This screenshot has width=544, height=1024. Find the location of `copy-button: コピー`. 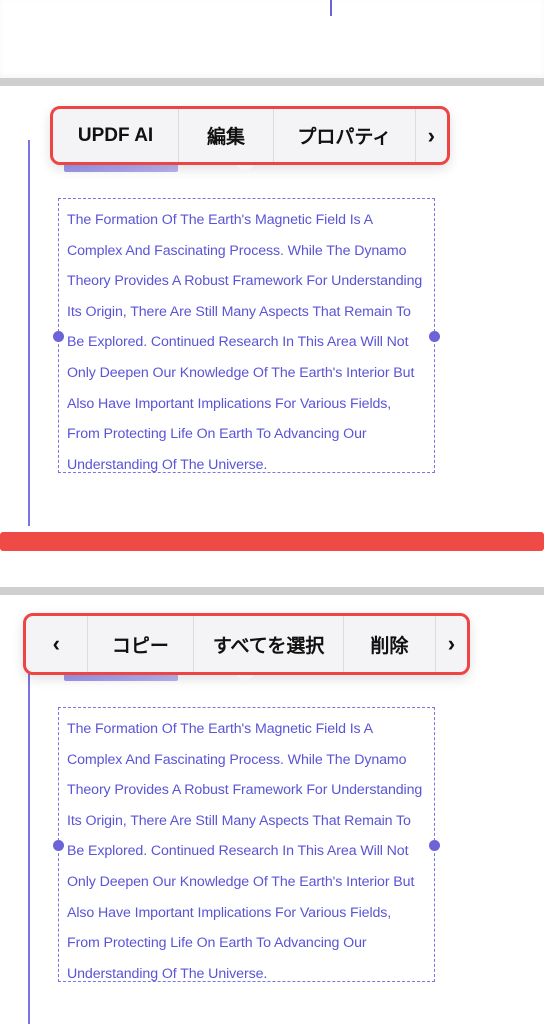

copy-button: コピー is located at coordinates (141, 644).